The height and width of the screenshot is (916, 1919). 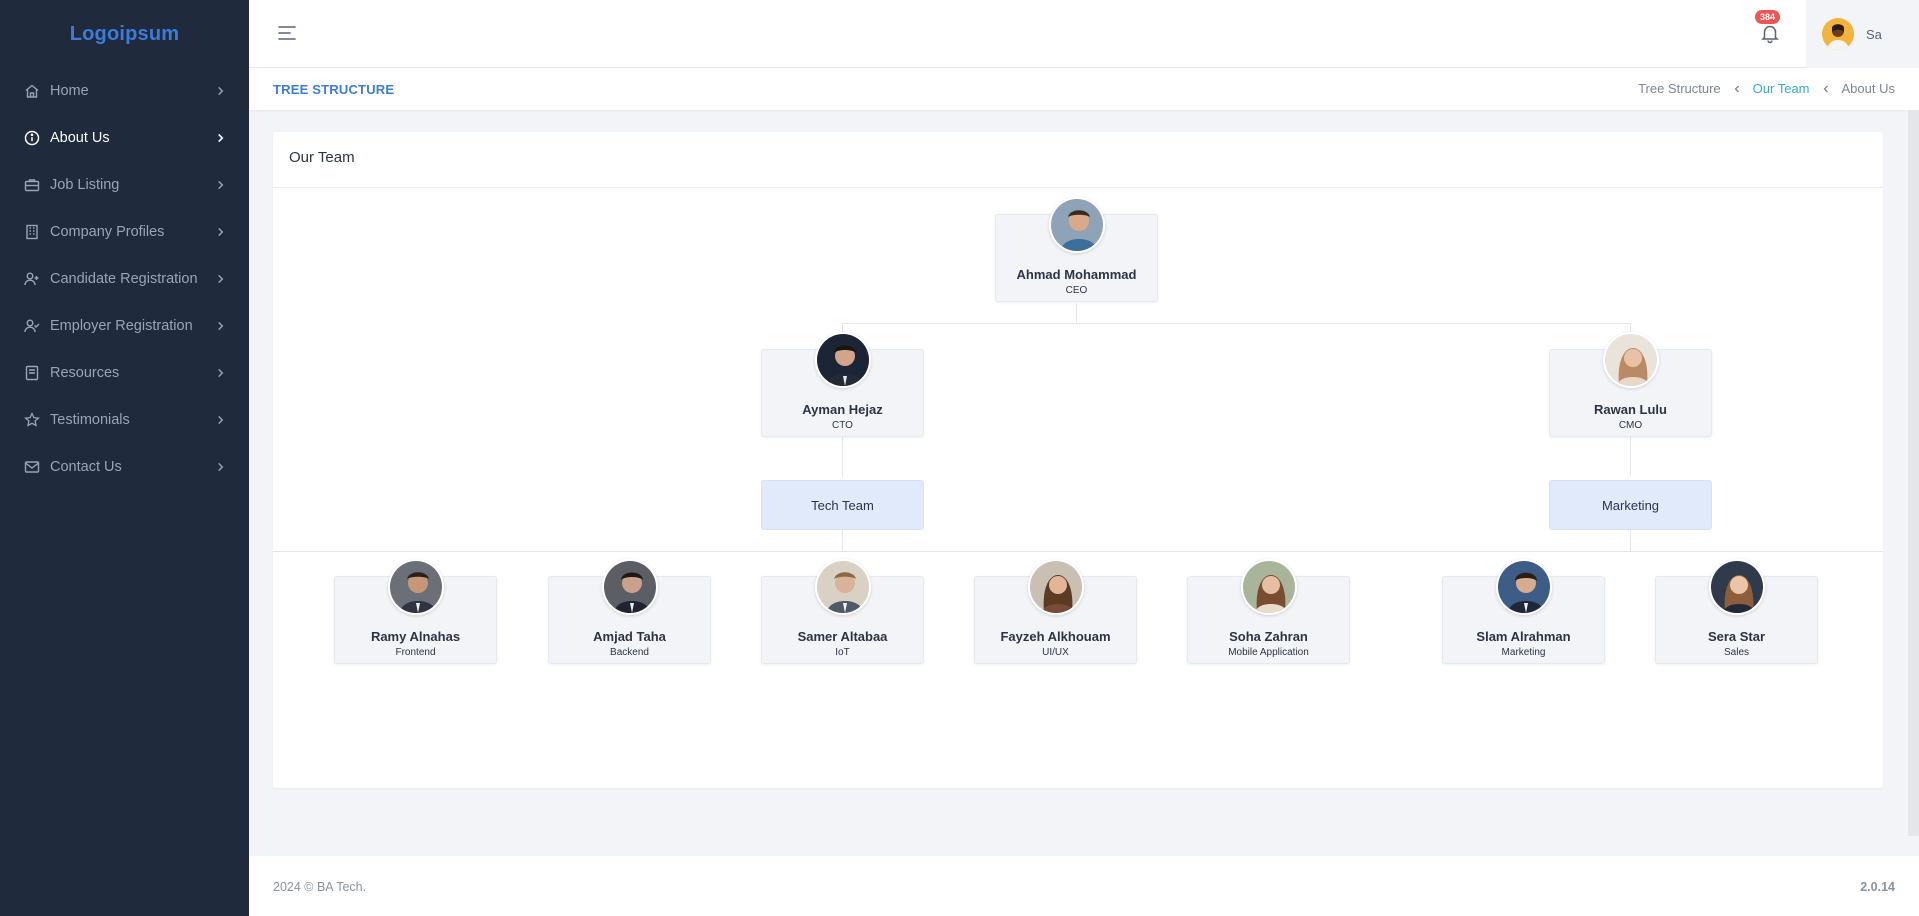 I want to click on org-node-member: Sera Star Sales, so click(x=1736, y=611).